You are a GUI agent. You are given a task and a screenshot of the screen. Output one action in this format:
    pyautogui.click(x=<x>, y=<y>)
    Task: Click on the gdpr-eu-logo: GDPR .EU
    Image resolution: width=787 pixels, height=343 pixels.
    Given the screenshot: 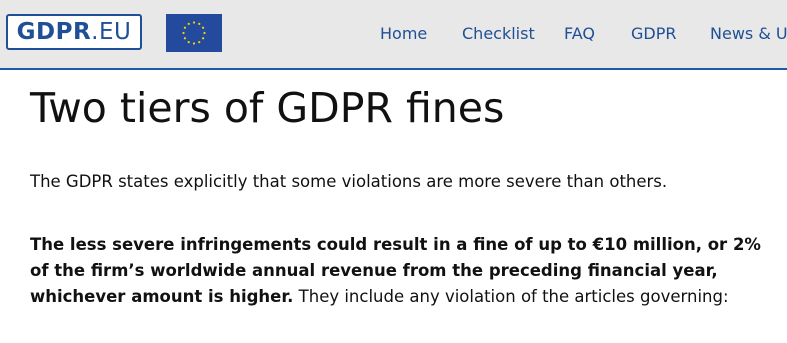 What is the action you would take?
    pyautogui.click(x=74, y=32)
    